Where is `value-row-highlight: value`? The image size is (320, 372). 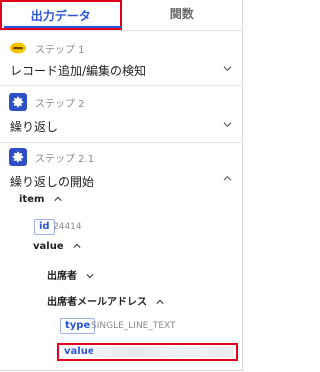 value-row-highlight: value is located at coordinates (147, 352).